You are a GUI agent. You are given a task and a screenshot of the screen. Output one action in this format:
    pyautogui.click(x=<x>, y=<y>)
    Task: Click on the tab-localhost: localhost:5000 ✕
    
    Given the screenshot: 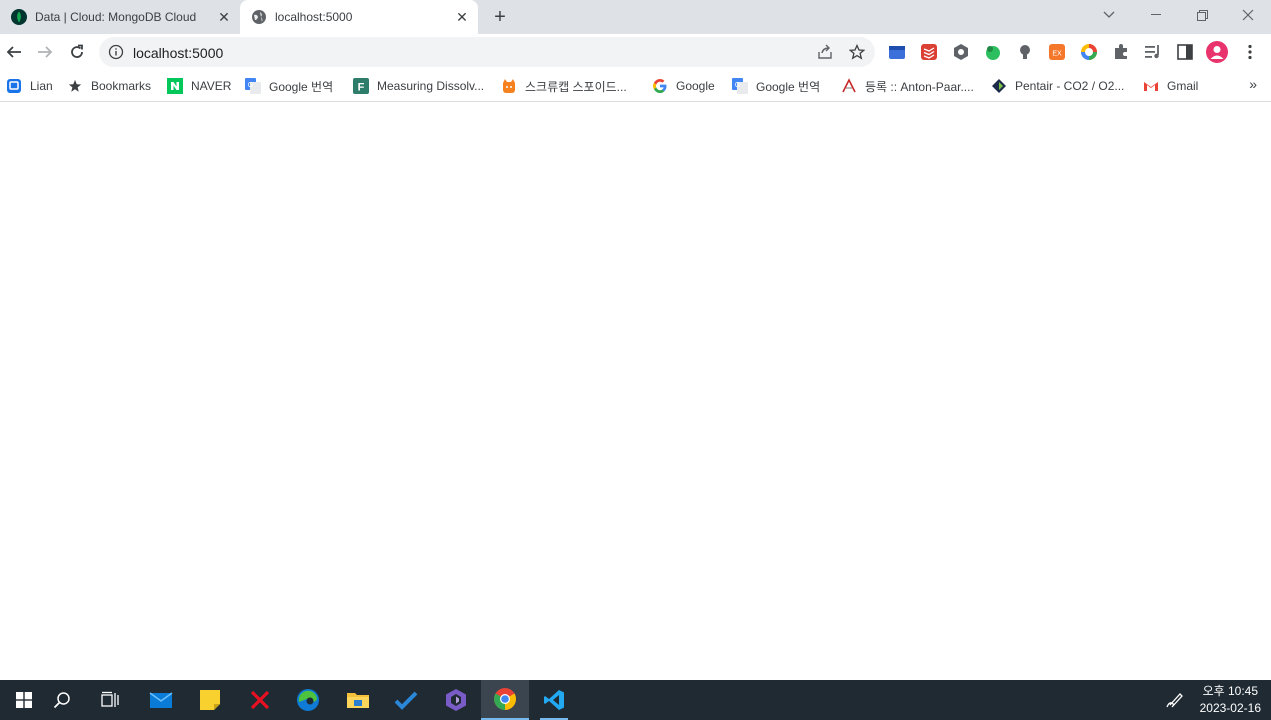 What is the action you would take?
    pyautogui.click(x=359, y=17)
    